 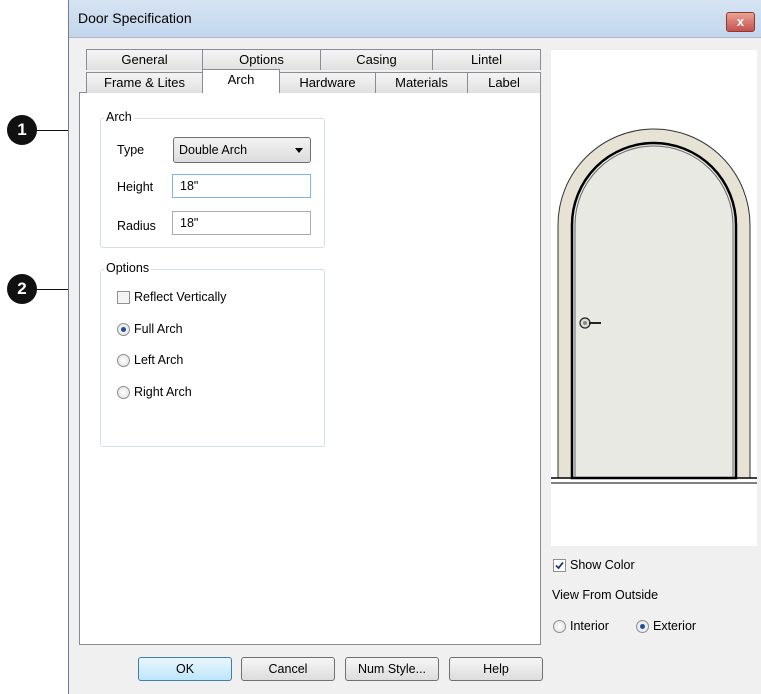 I want to click on reflect-vertically-label: Reflect Vertically, so click(x=180, y=297).